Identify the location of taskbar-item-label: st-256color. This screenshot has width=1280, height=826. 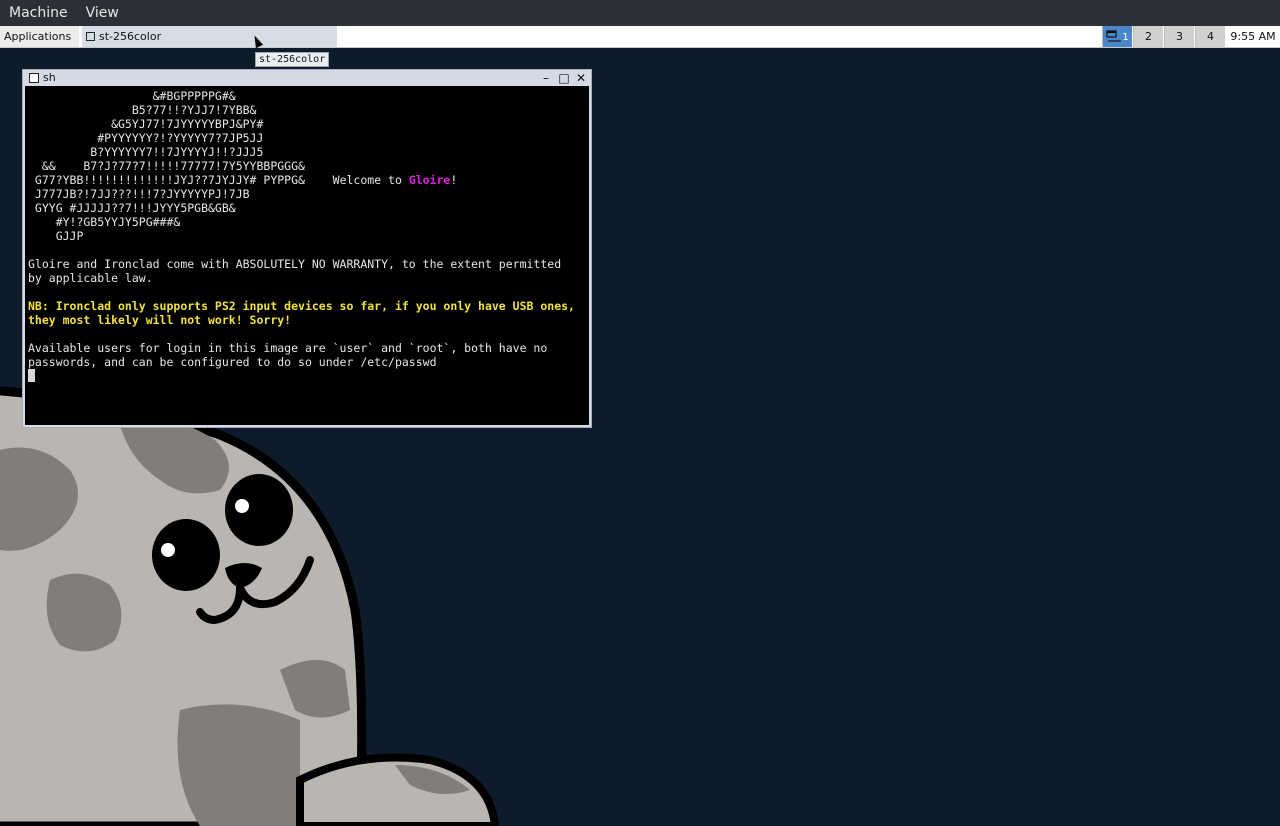
(130, 36).